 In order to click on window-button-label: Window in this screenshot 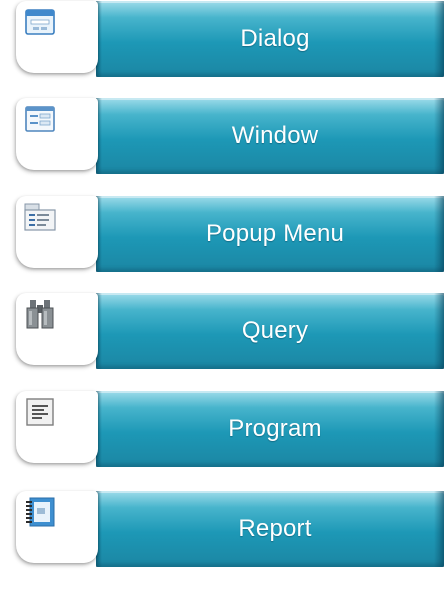, I will do `click(275, 135)`.